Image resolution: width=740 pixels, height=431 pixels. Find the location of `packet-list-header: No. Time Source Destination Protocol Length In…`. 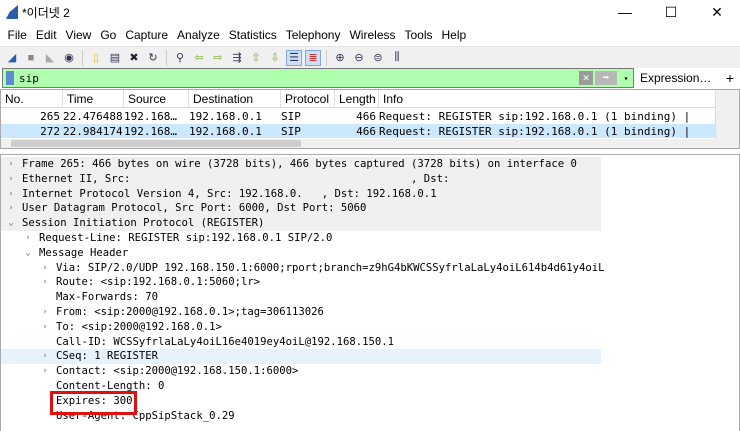

packet-list-header: No. Time Source Destination Protocol Length In… is located at coordinates (370, 99).